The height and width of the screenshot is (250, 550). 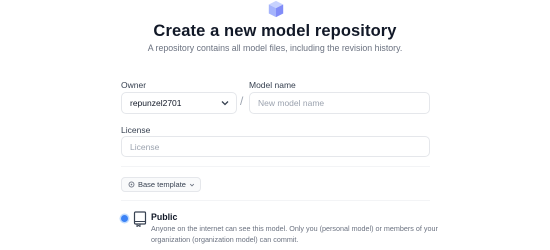 I want to click on cube-icon, so click(x=276, y=9).